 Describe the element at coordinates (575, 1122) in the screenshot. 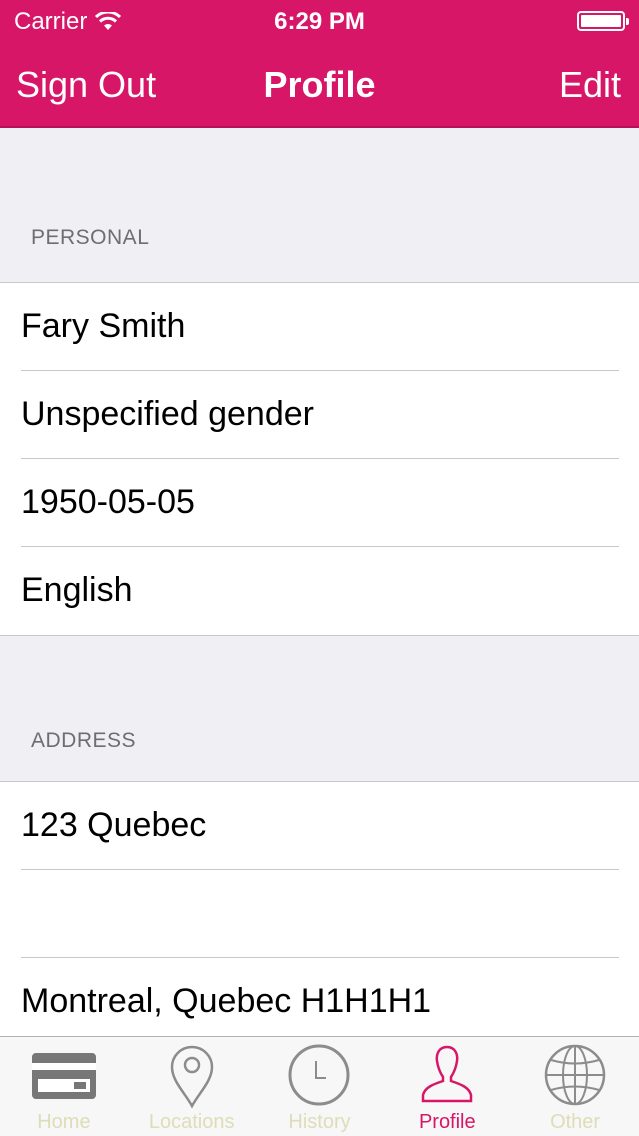

I see `tab-other-label: Other` at that location.